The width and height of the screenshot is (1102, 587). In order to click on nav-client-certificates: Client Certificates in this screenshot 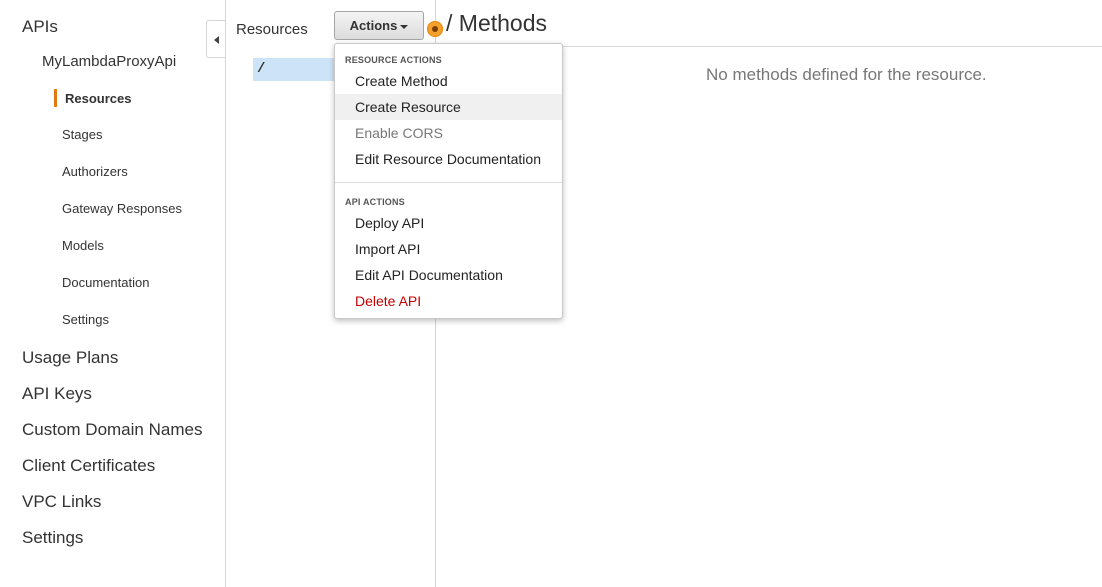, I will do `click(88, 466)`.